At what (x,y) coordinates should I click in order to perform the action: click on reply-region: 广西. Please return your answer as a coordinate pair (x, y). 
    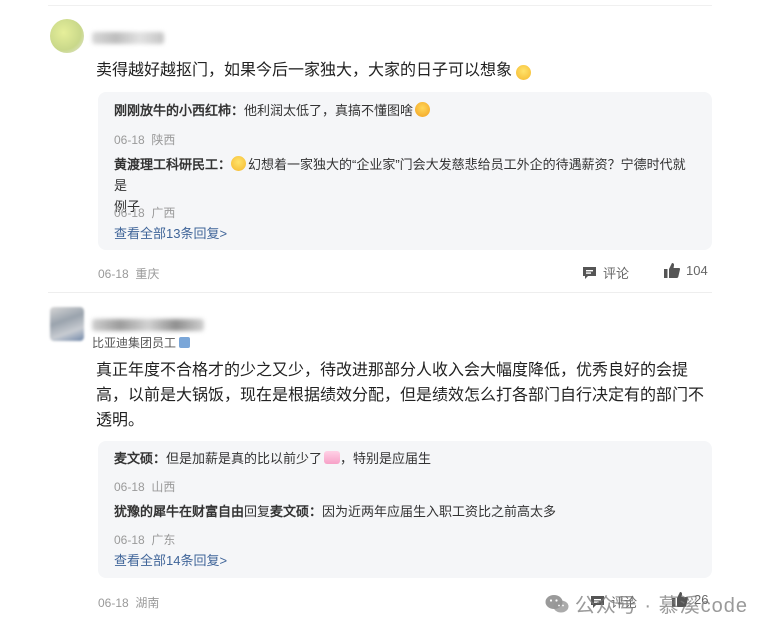
    Looking at the image, I should click on (163, 213).